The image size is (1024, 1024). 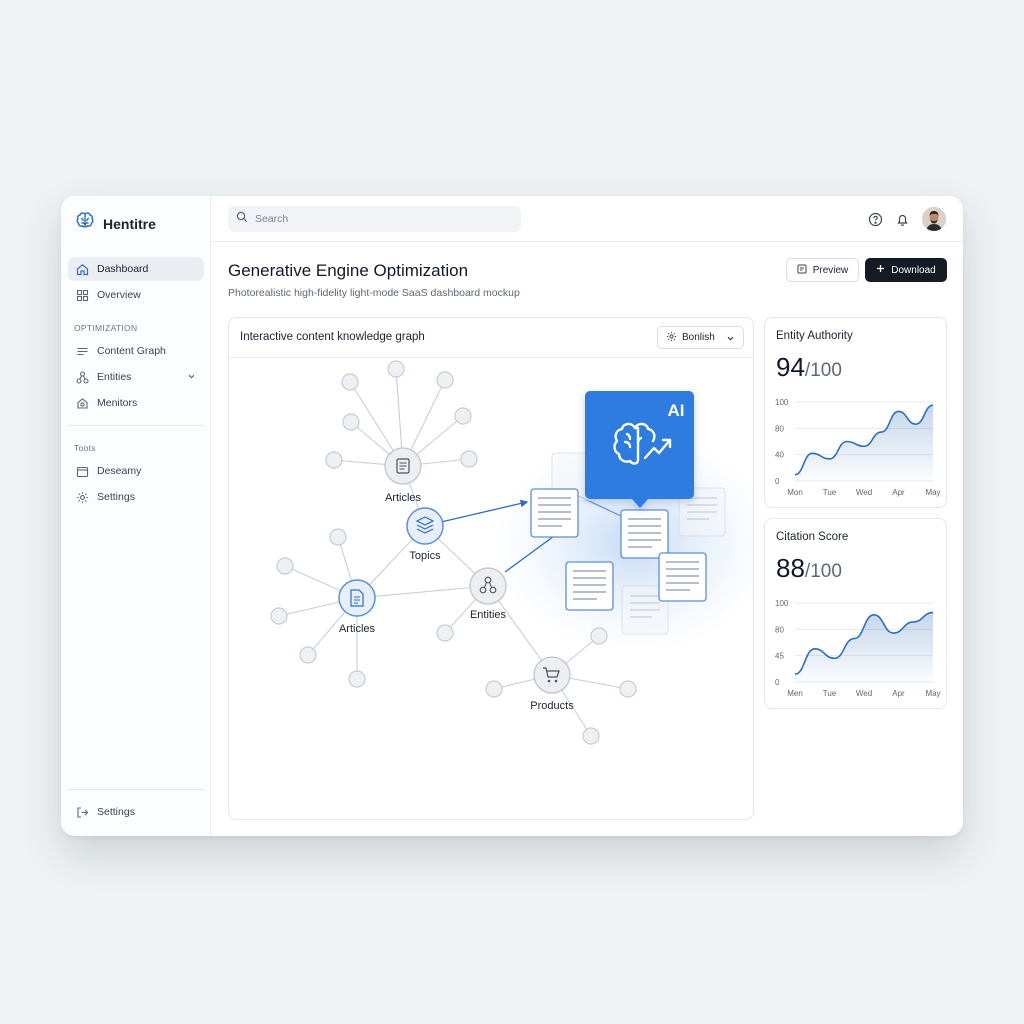 What do you see at coordinates (380, 219) in the screenshot?
I see `search-input` at bounding box center [380, 219].